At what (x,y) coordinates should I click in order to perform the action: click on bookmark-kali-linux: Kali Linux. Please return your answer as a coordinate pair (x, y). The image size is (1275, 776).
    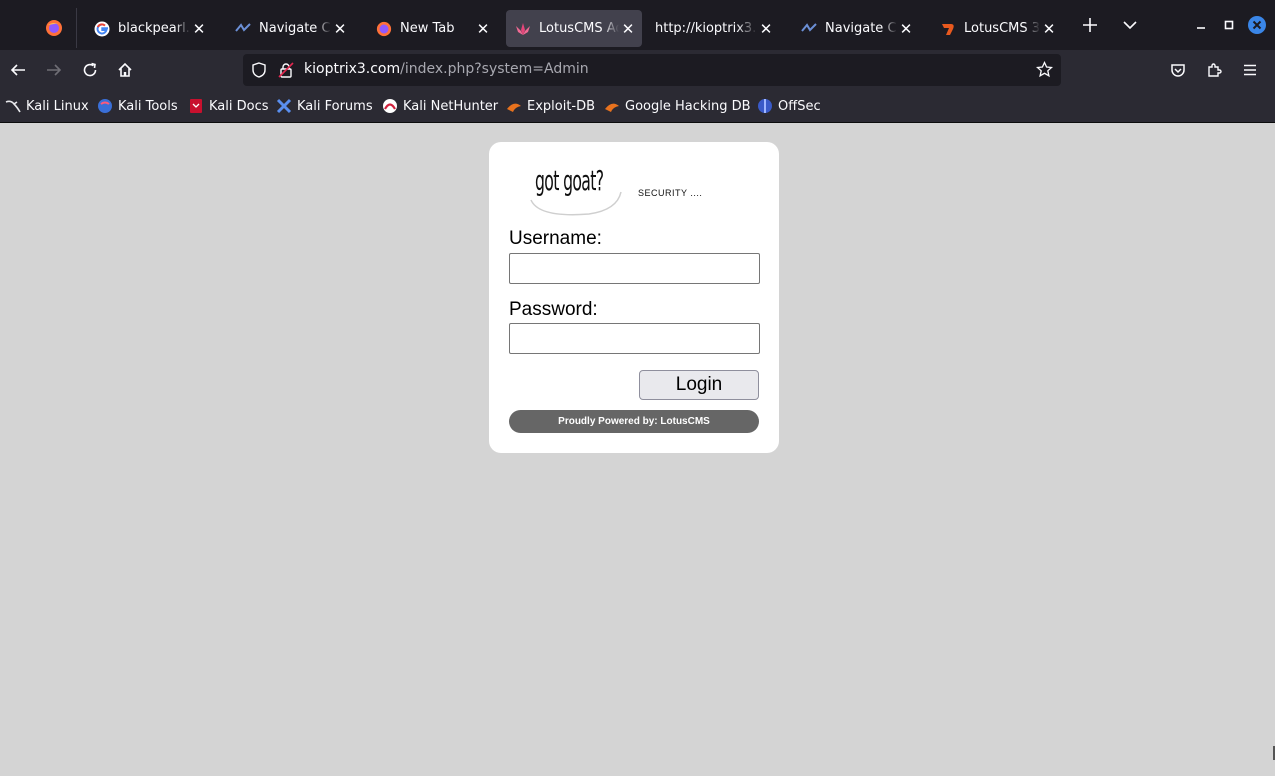
    Looking at the image, I should click on (47, 106).